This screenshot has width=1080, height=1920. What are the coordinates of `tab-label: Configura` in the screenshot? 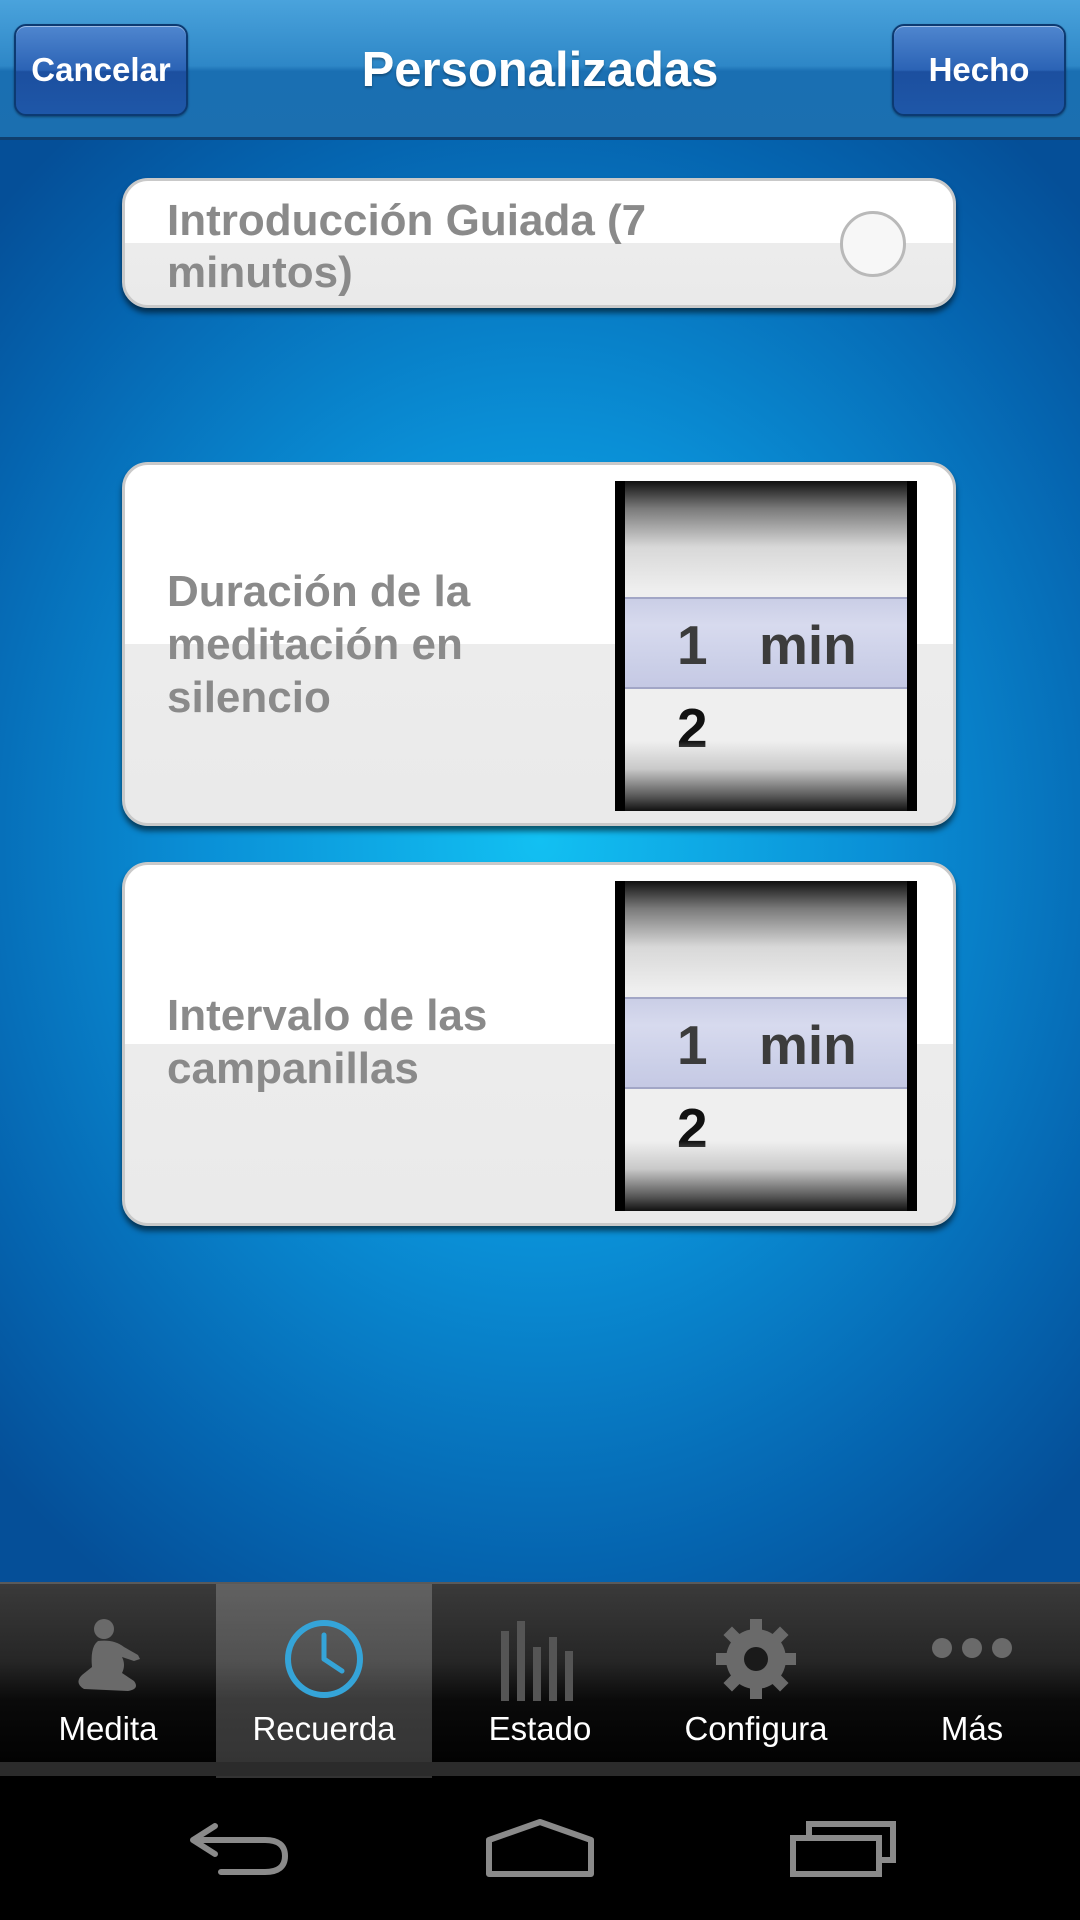 It's located at (756, 1728).